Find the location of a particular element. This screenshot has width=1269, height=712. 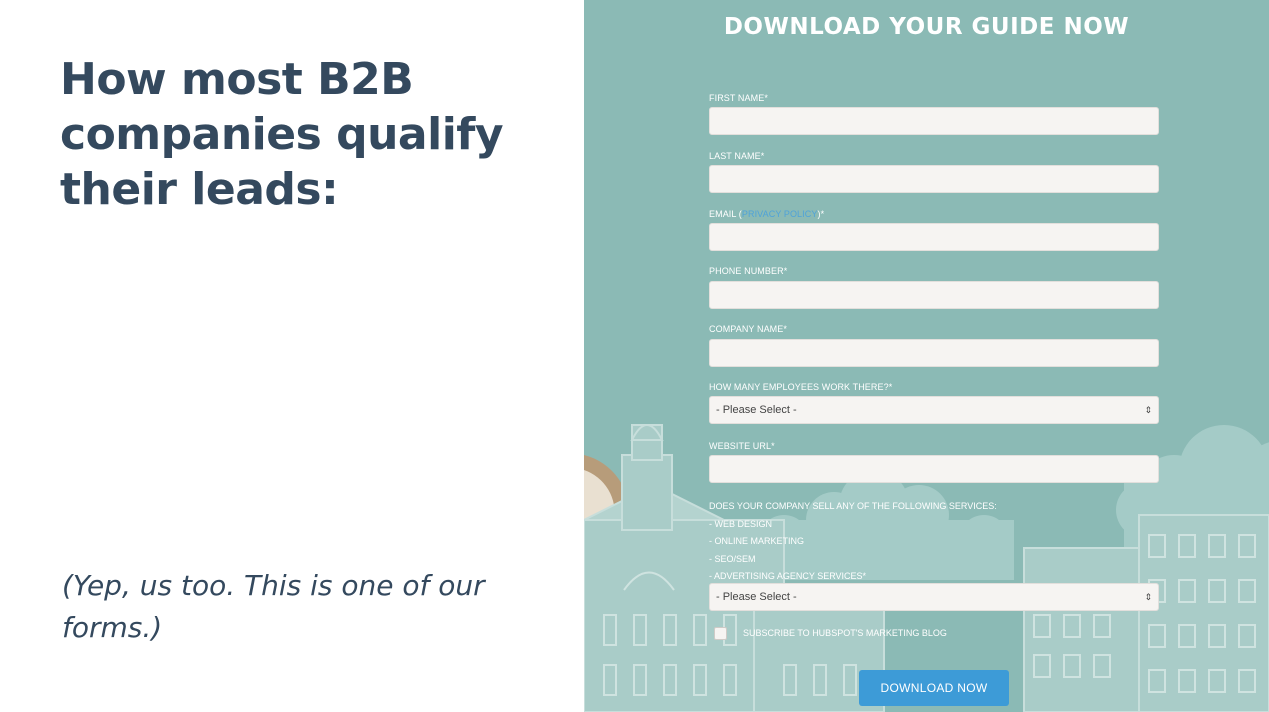

phone-input is located at coordinates (934, 295).